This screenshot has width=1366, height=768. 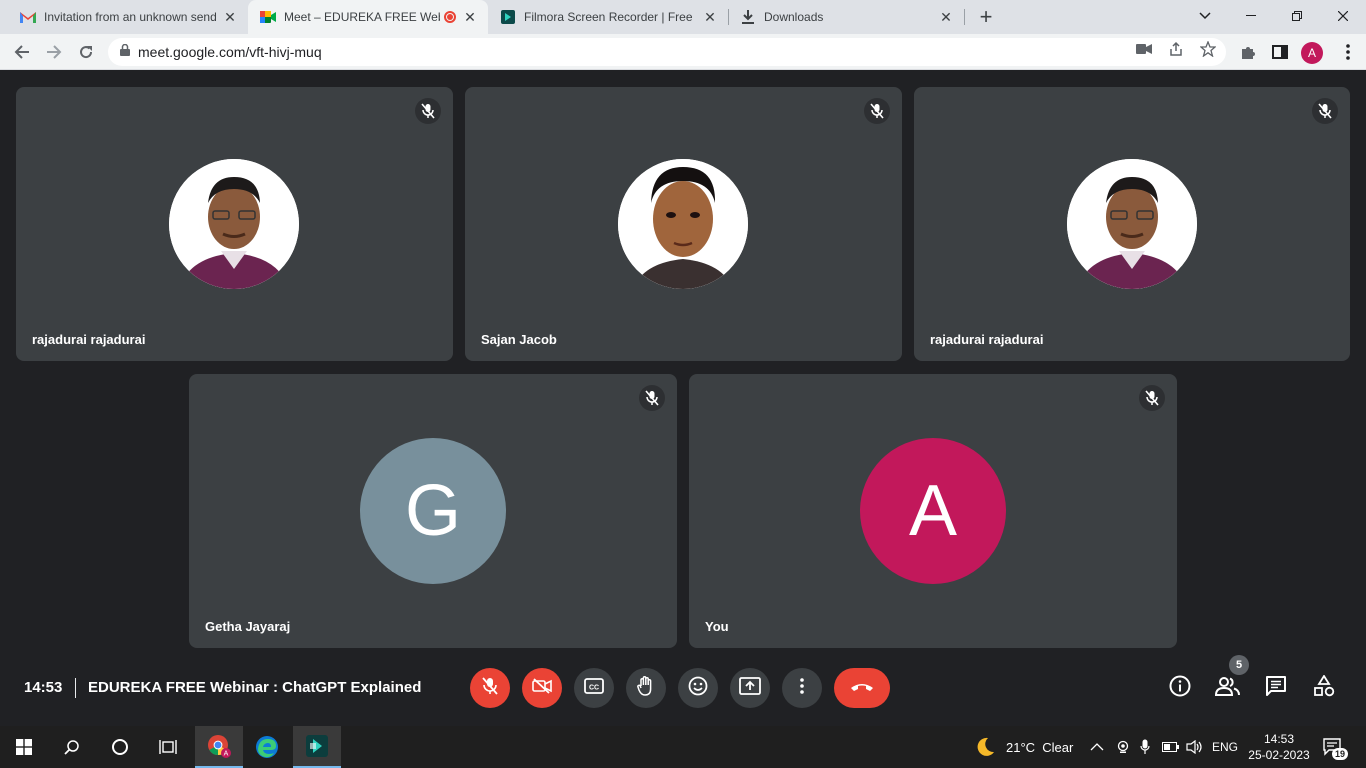 I want to click on activities-shapes-icon, so click(x=1324, y=687).